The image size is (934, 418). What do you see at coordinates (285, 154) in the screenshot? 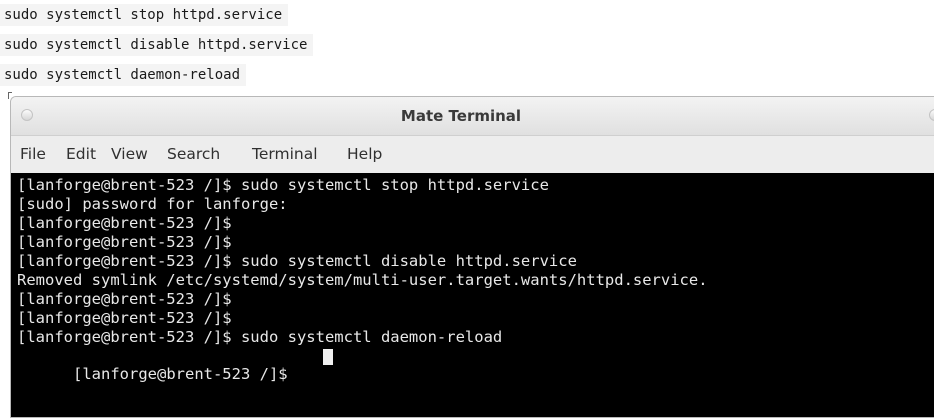
I see `menu-terminal: Terminal` at bounding box center [285, 154].